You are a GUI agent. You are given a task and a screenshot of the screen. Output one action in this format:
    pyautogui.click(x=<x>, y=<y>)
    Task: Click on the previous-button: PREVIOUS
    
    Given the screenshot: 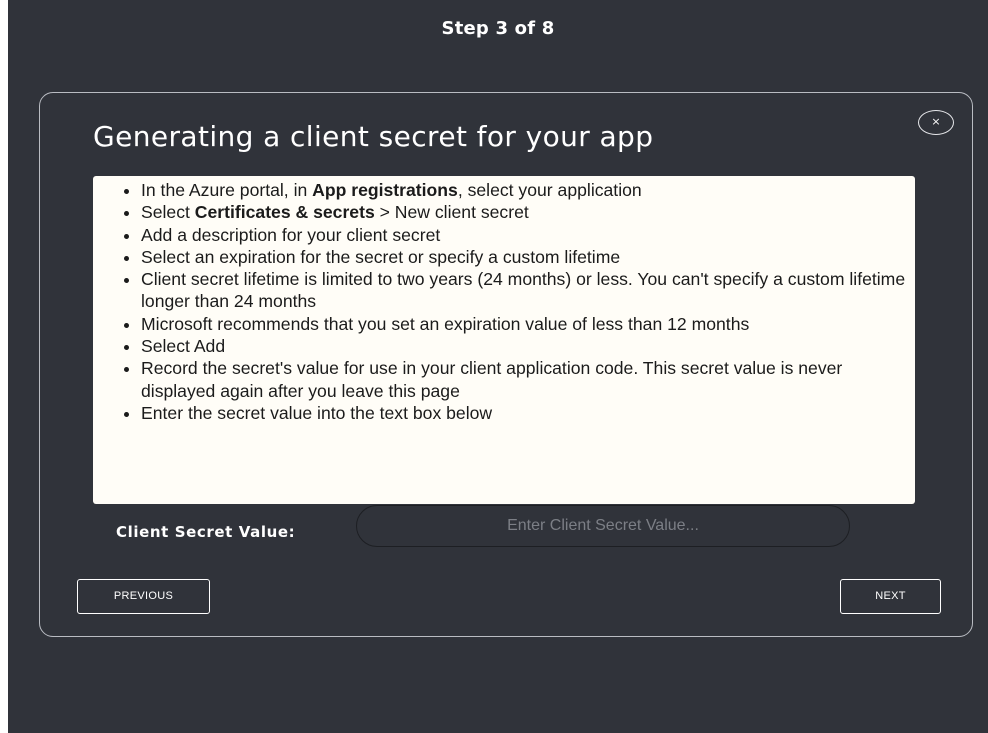 What is the action you would take?
    pyautogui.click(x=143, y=596)
    